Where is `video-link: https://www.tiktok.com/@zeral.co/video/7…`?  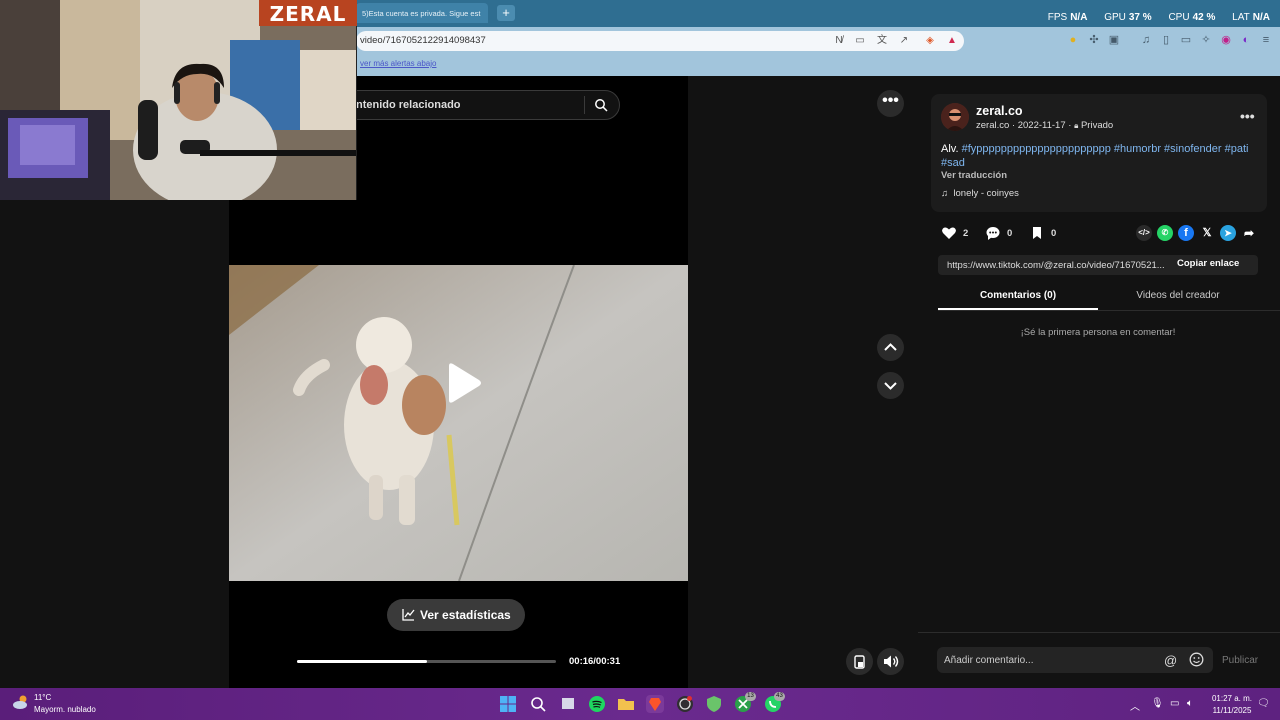 video-link: https://www.tiktok.com/@zeral.co/video/7… is located at coordinates (1059, 265).